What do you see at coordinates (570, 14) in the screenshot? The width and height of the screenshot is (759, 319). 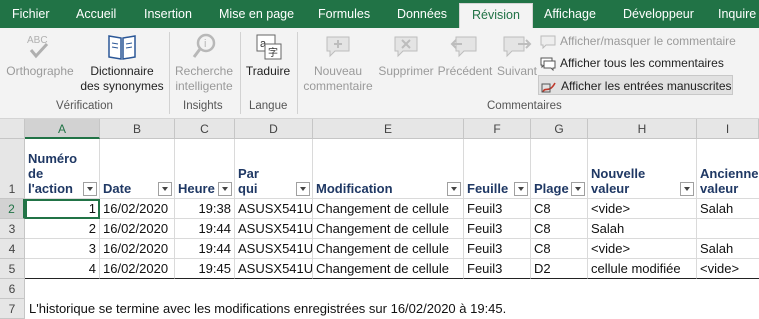 I see `tab-affichage: Affichage` at bounding box center [570, 14].